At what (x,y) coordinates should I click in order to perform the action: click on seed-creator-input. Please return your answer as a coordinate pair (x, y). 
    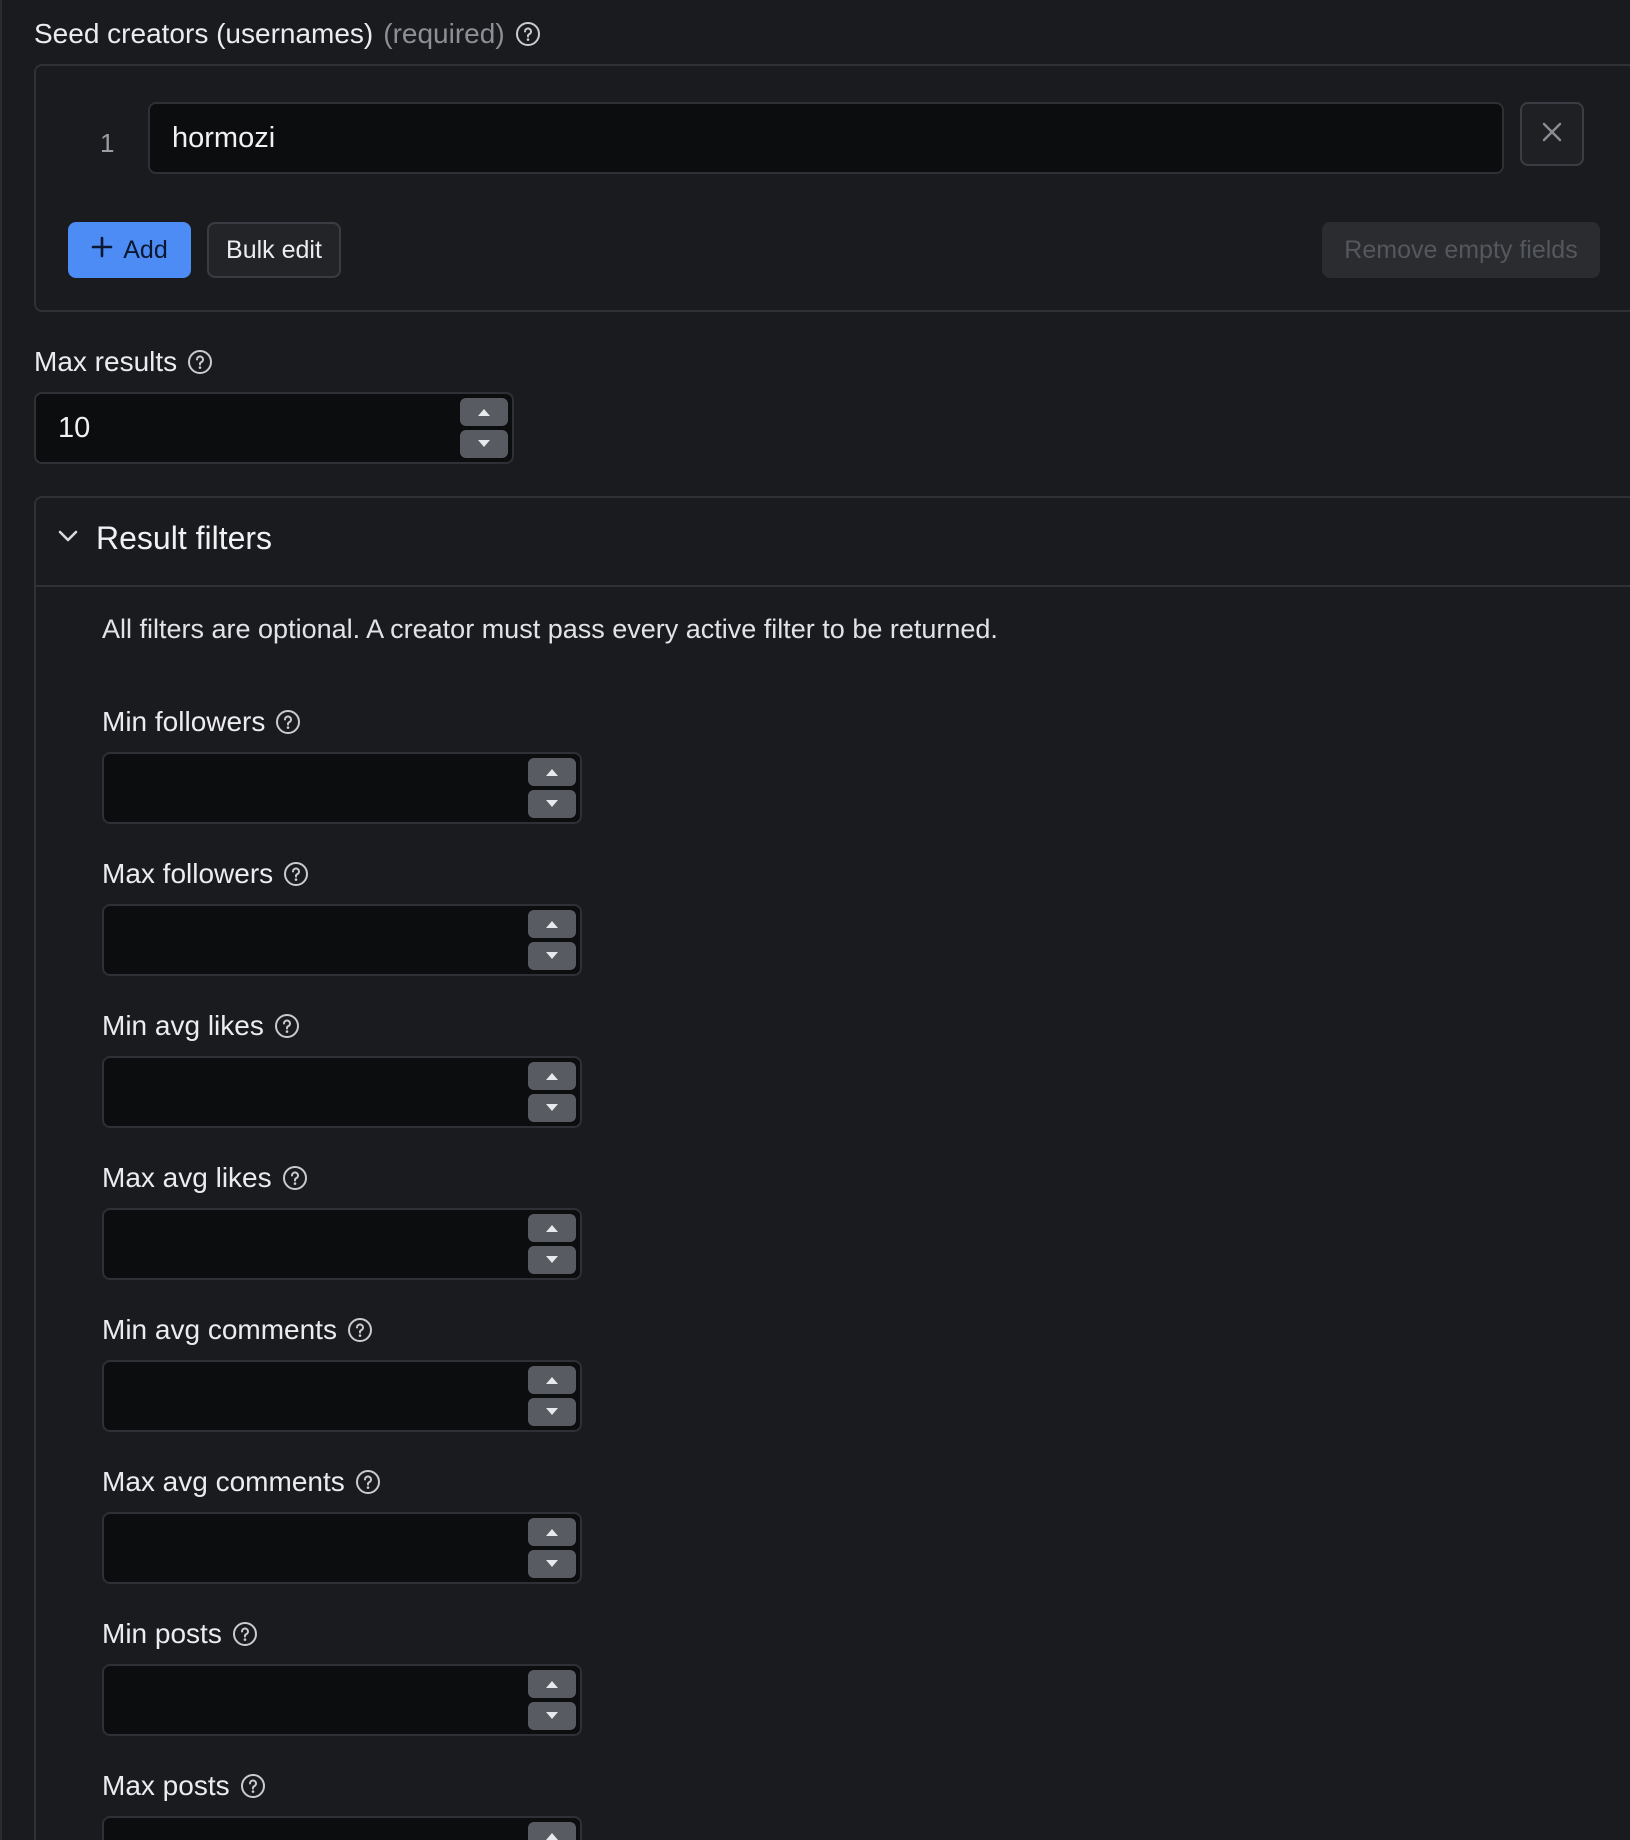
    Looking at the image, I should click on (826, 138).